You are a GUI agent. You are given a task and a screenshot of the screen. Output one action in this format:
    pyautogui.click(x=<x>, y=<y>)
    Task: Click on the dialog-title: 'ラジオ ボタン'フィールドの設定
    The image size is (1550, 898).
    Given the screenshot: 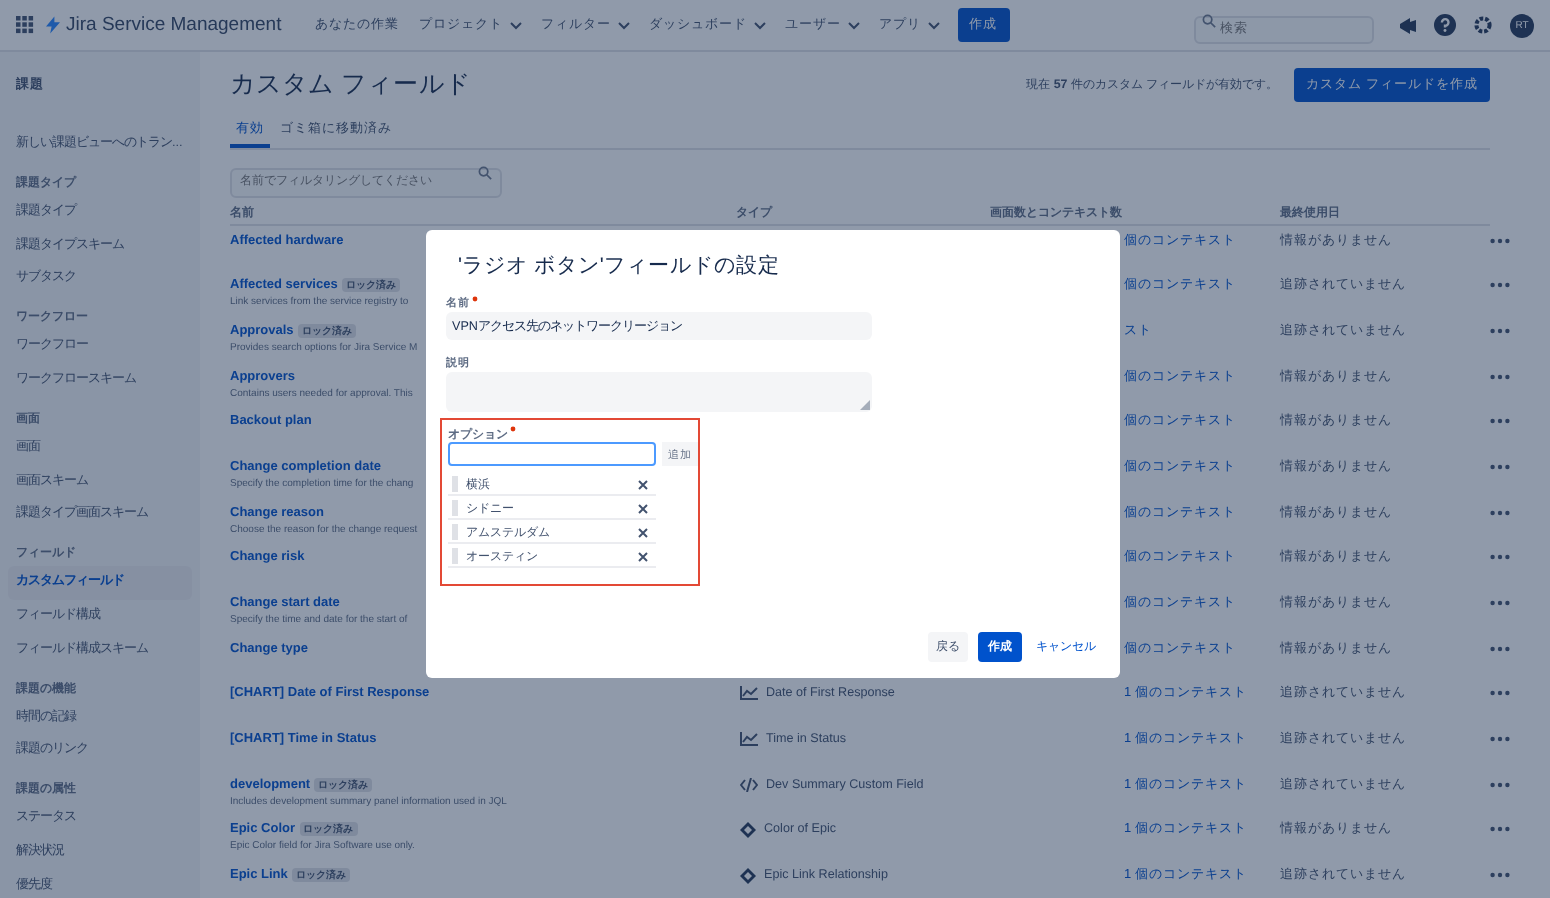 What is the action you would take?
    pyautogui.click(x=620, y=266)
    